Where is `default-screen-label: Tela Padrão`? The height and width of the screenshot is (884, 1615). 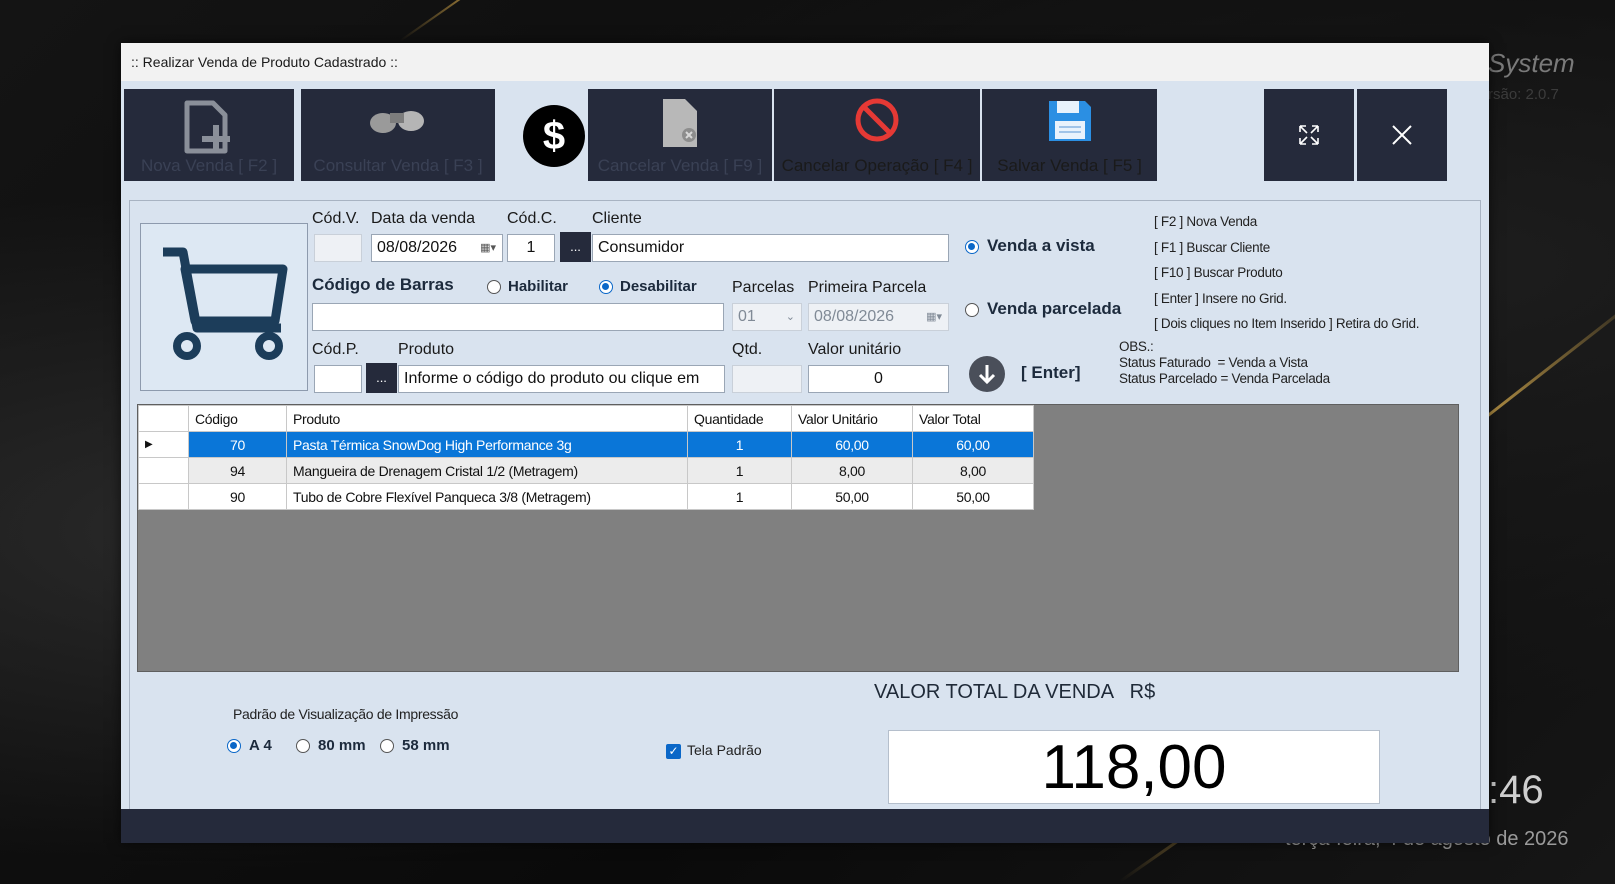 default-screen-label: Tela Padrão is located at coordinates (724, 750).